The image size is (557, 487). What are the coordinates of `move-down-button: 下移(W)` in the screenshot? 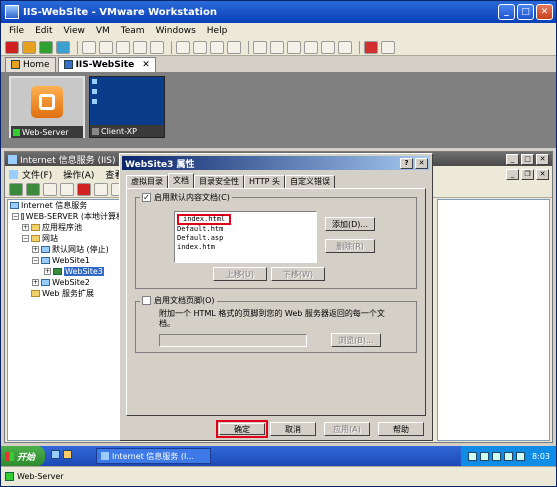 It's located at (298, 274).